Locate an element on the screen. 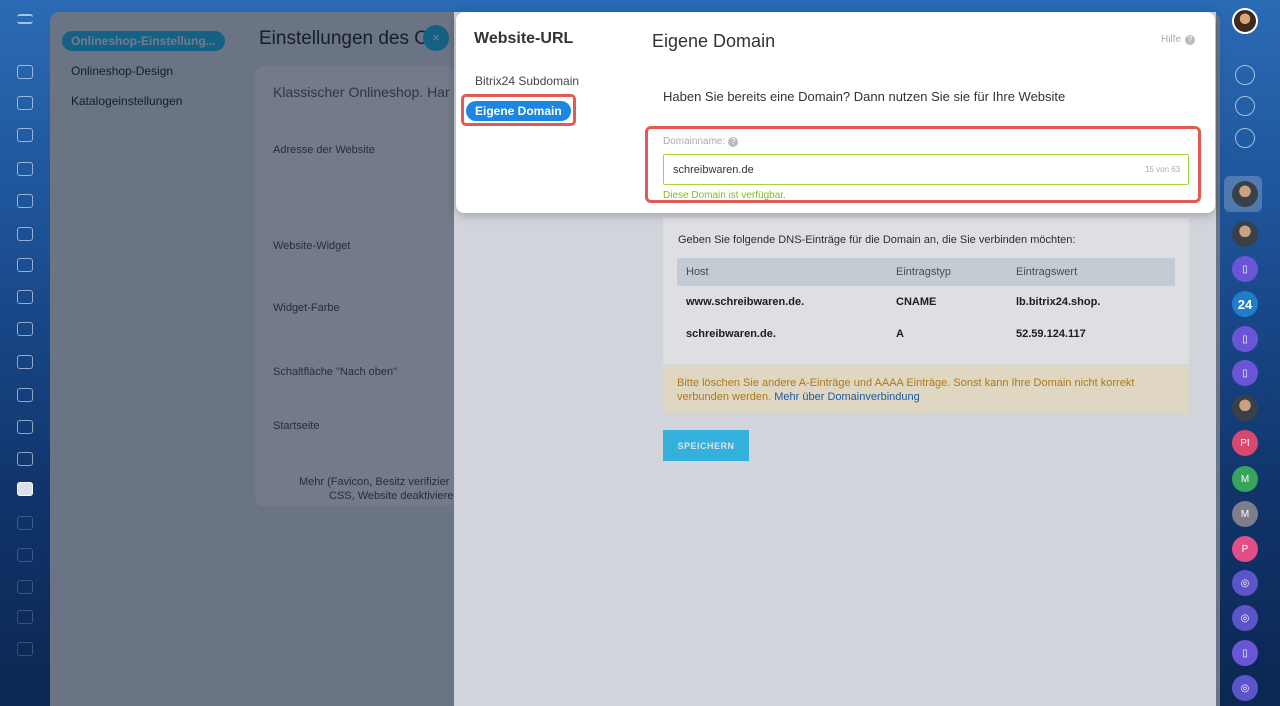  field-start-page: Startseite is located at coordinates (296, 426).